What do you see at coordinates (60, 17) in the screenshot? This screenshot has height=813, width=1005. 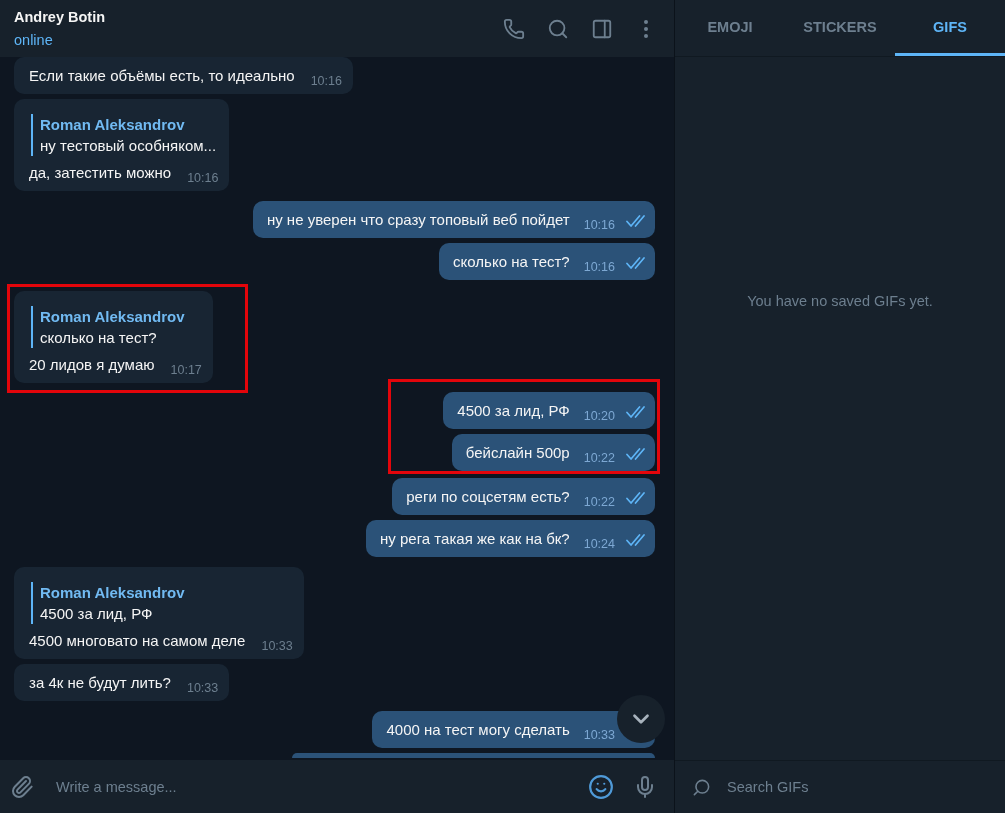 I see `contact-name: Andrey Botin` at bounding box center [60, 17].